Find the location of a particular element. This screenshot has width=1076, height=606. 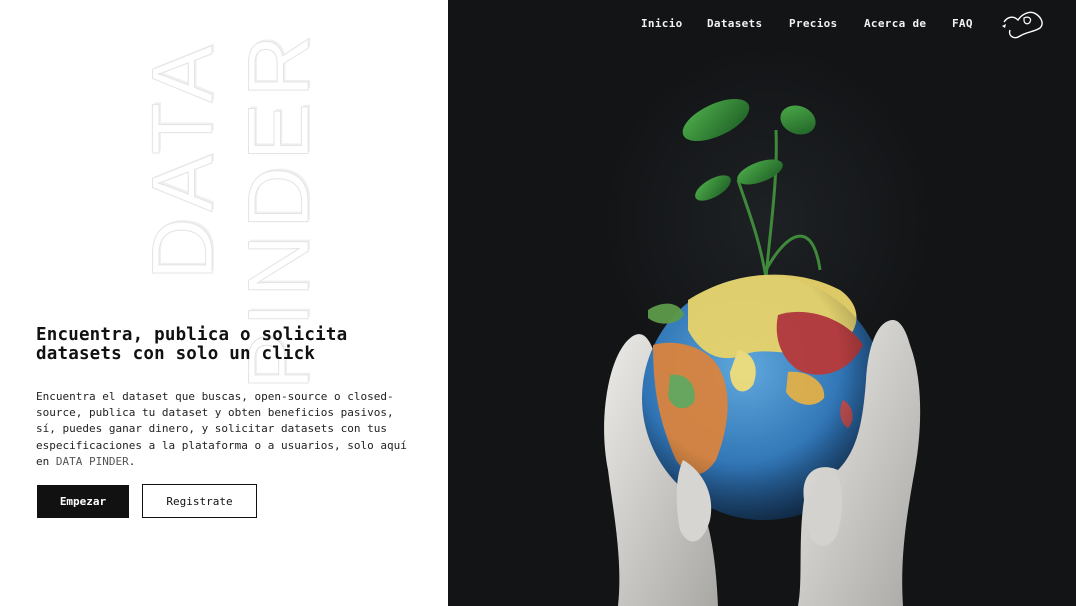

nav-inicio: Inicio is located at coordinates (662, 23).